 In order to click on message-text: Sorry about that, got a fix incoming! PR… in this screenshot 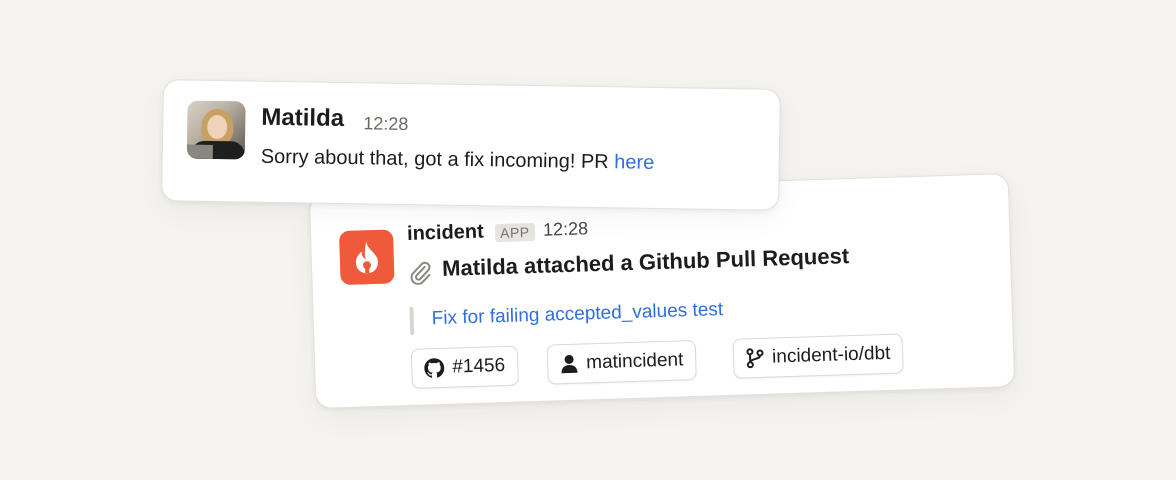, I will do `click(458, 160)`.